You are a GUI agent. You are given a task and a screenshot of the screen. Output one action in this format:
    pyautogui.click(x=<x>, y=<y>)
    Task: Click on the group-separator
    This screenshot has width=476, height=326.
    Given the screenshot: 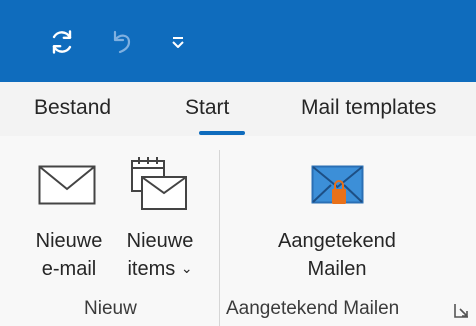 What is the action you would take?
    pyautogui.click(x=219, y=238)
    